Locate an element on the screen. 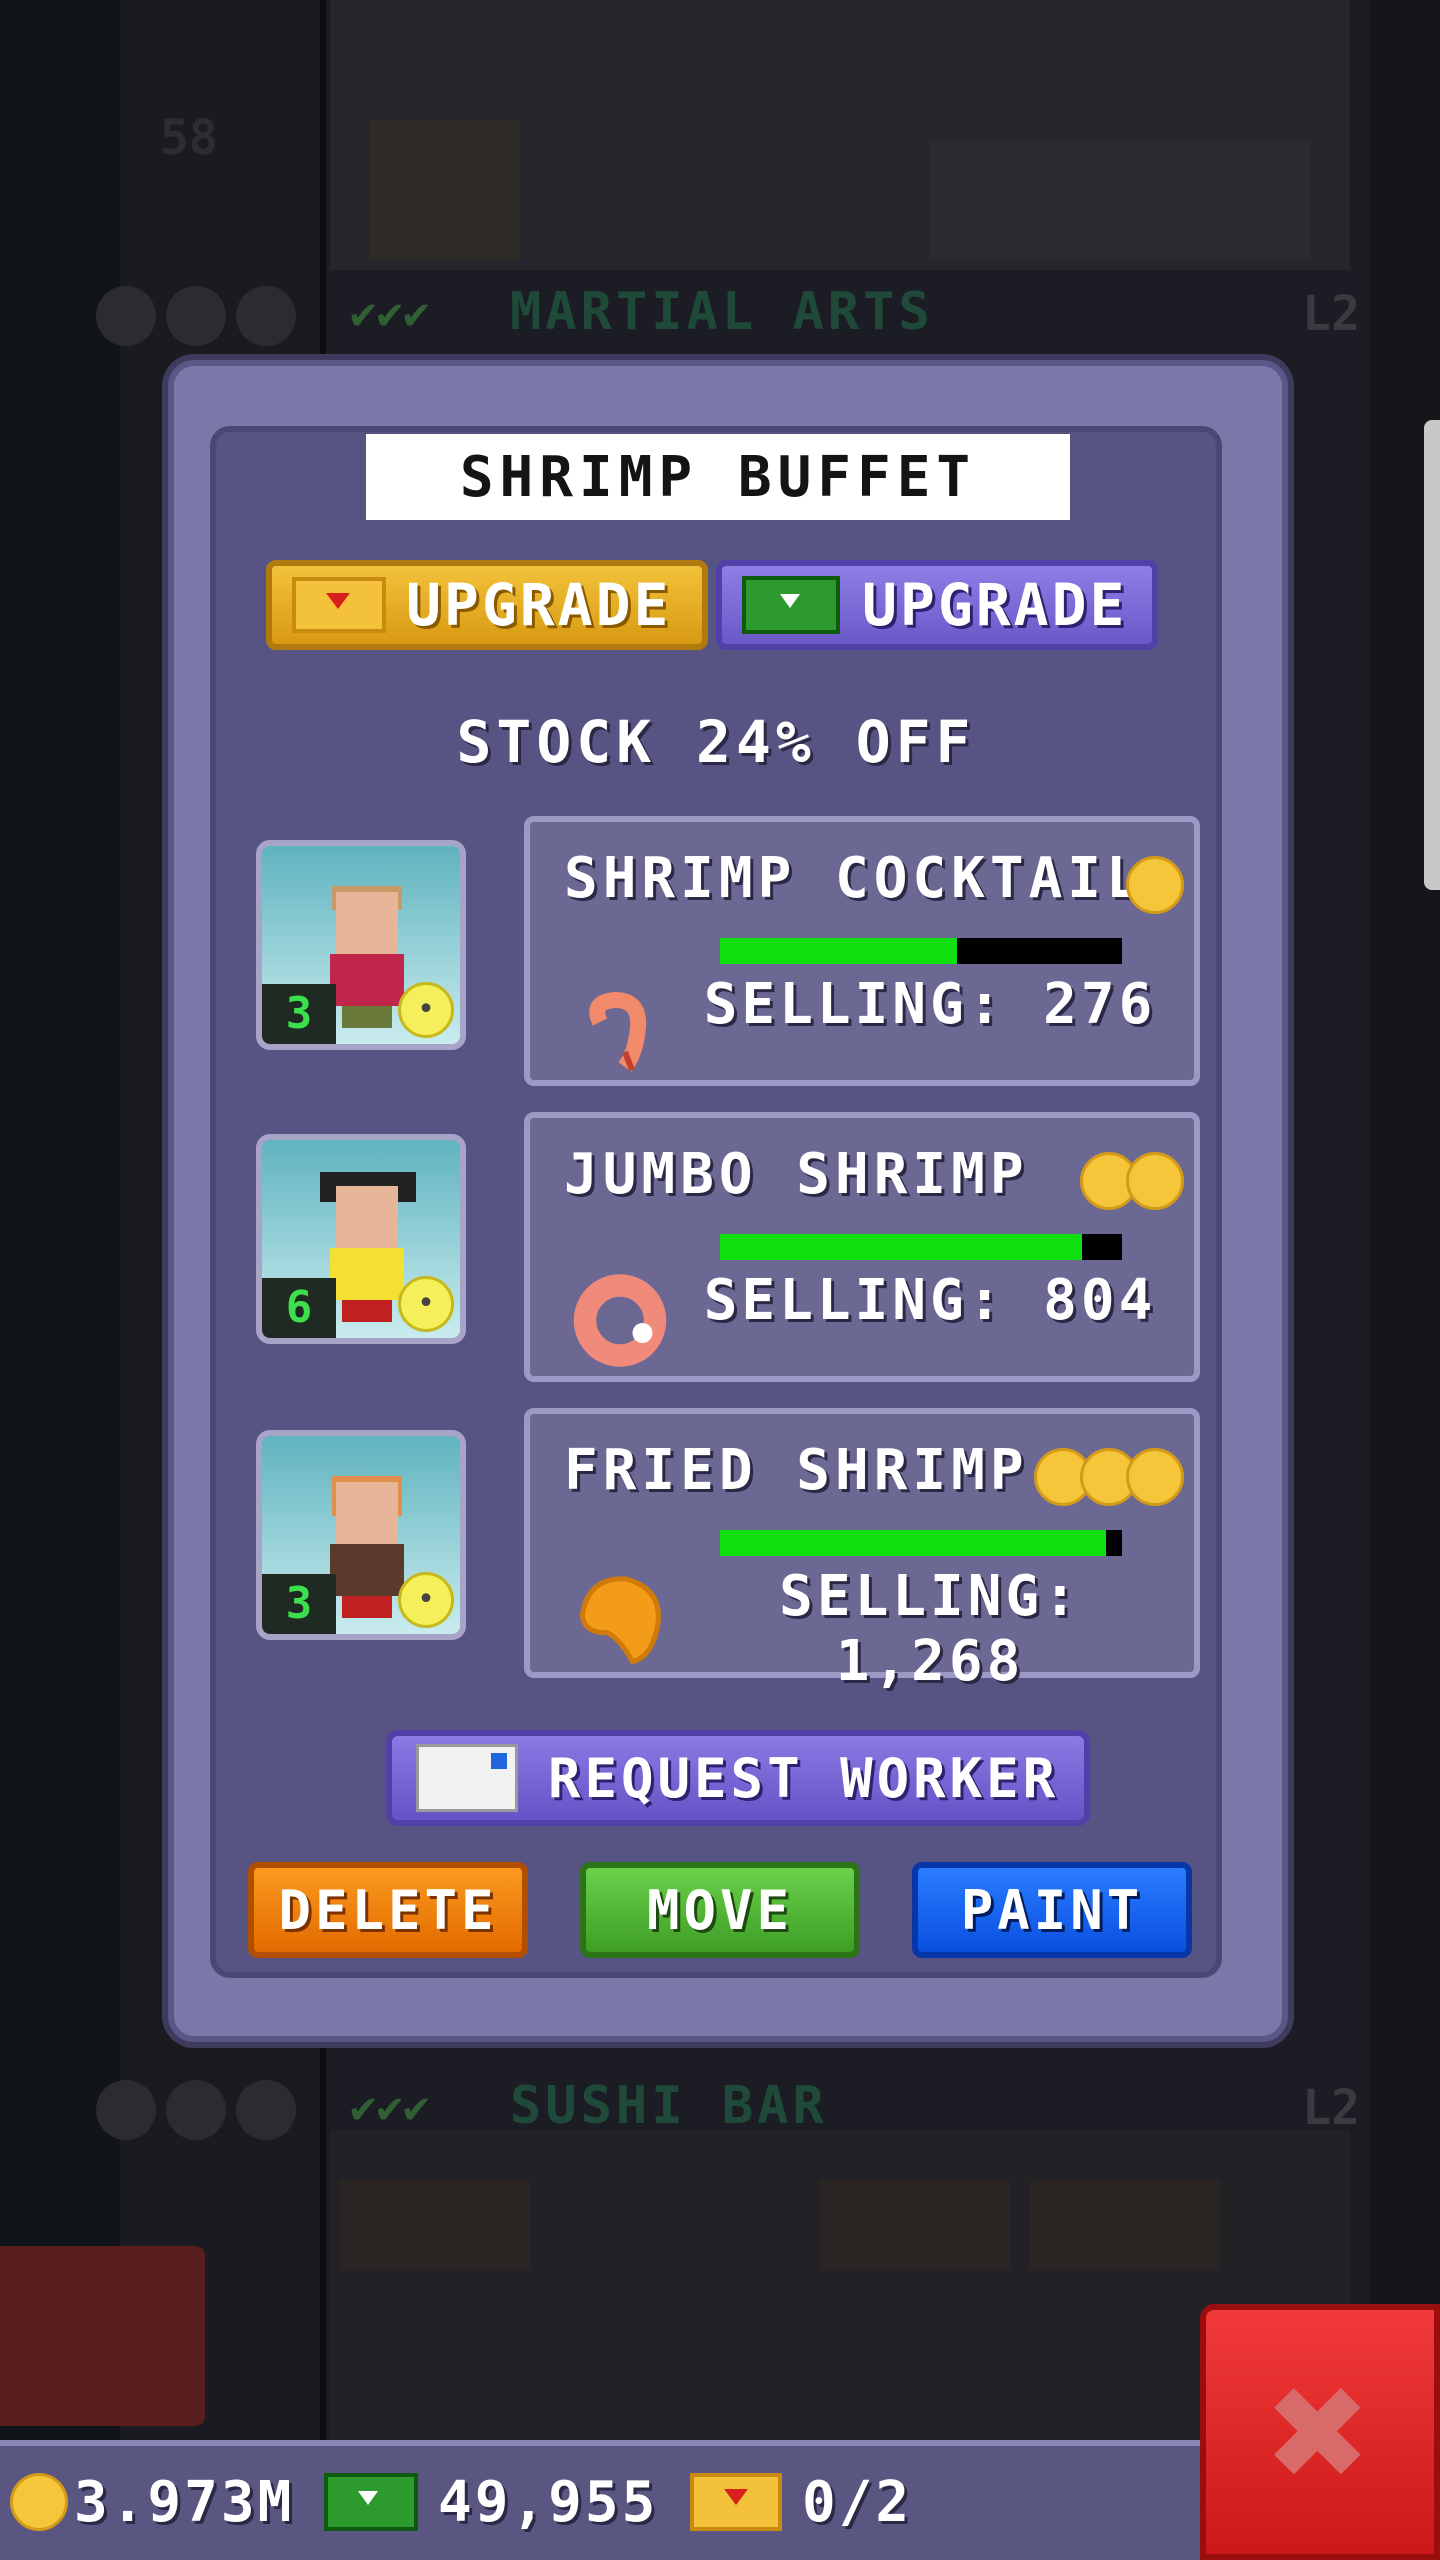 Image resolution: width=1440 pixels, height=2560 pixels. upgrade-gold-label: UPGRADE is located at coordinates (539, 605).